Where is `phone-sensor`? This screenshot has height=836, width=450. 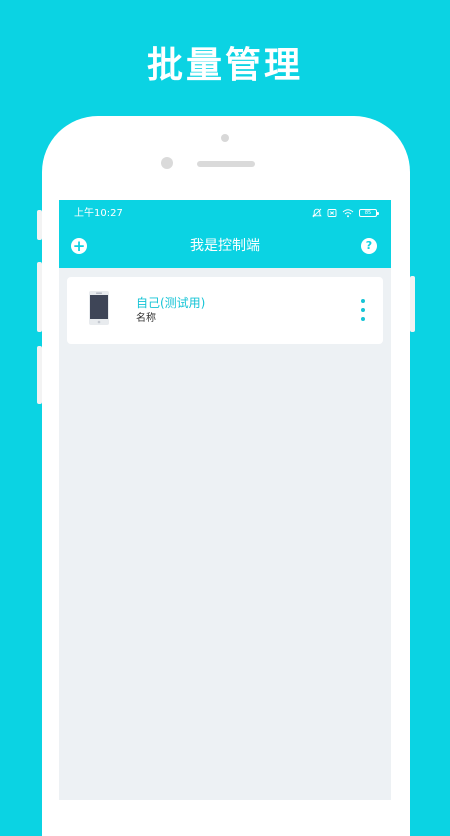 phone-sensor is located at coordinates (167, 163).